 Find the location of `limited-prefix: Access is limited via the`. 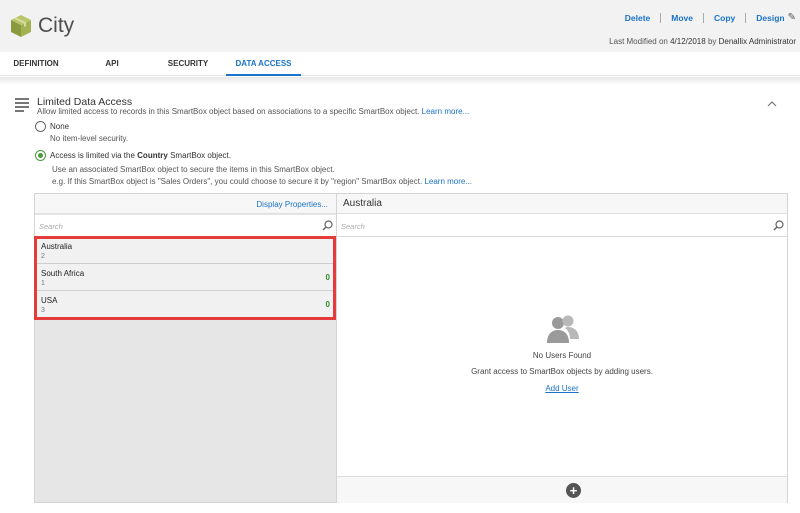

limited-prefix: Access is limited via the is located at coordinates (92, 155).